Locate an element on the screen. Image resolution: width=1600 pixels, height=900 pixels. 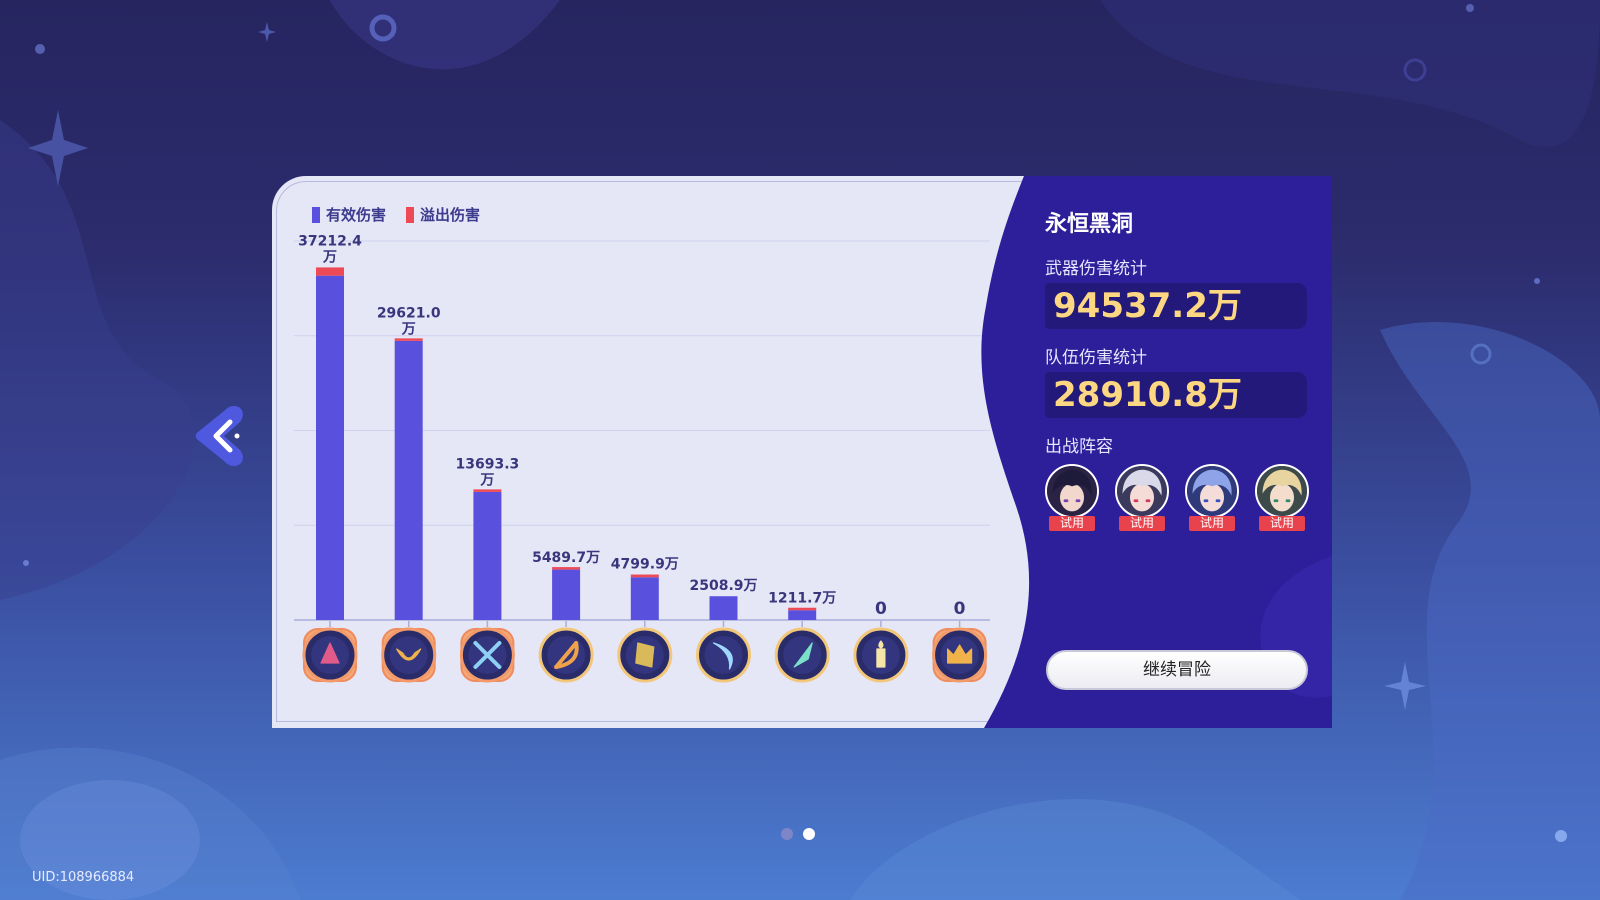
team-lineup-label: 出战阵容 is located at coordinates (1079, 447).